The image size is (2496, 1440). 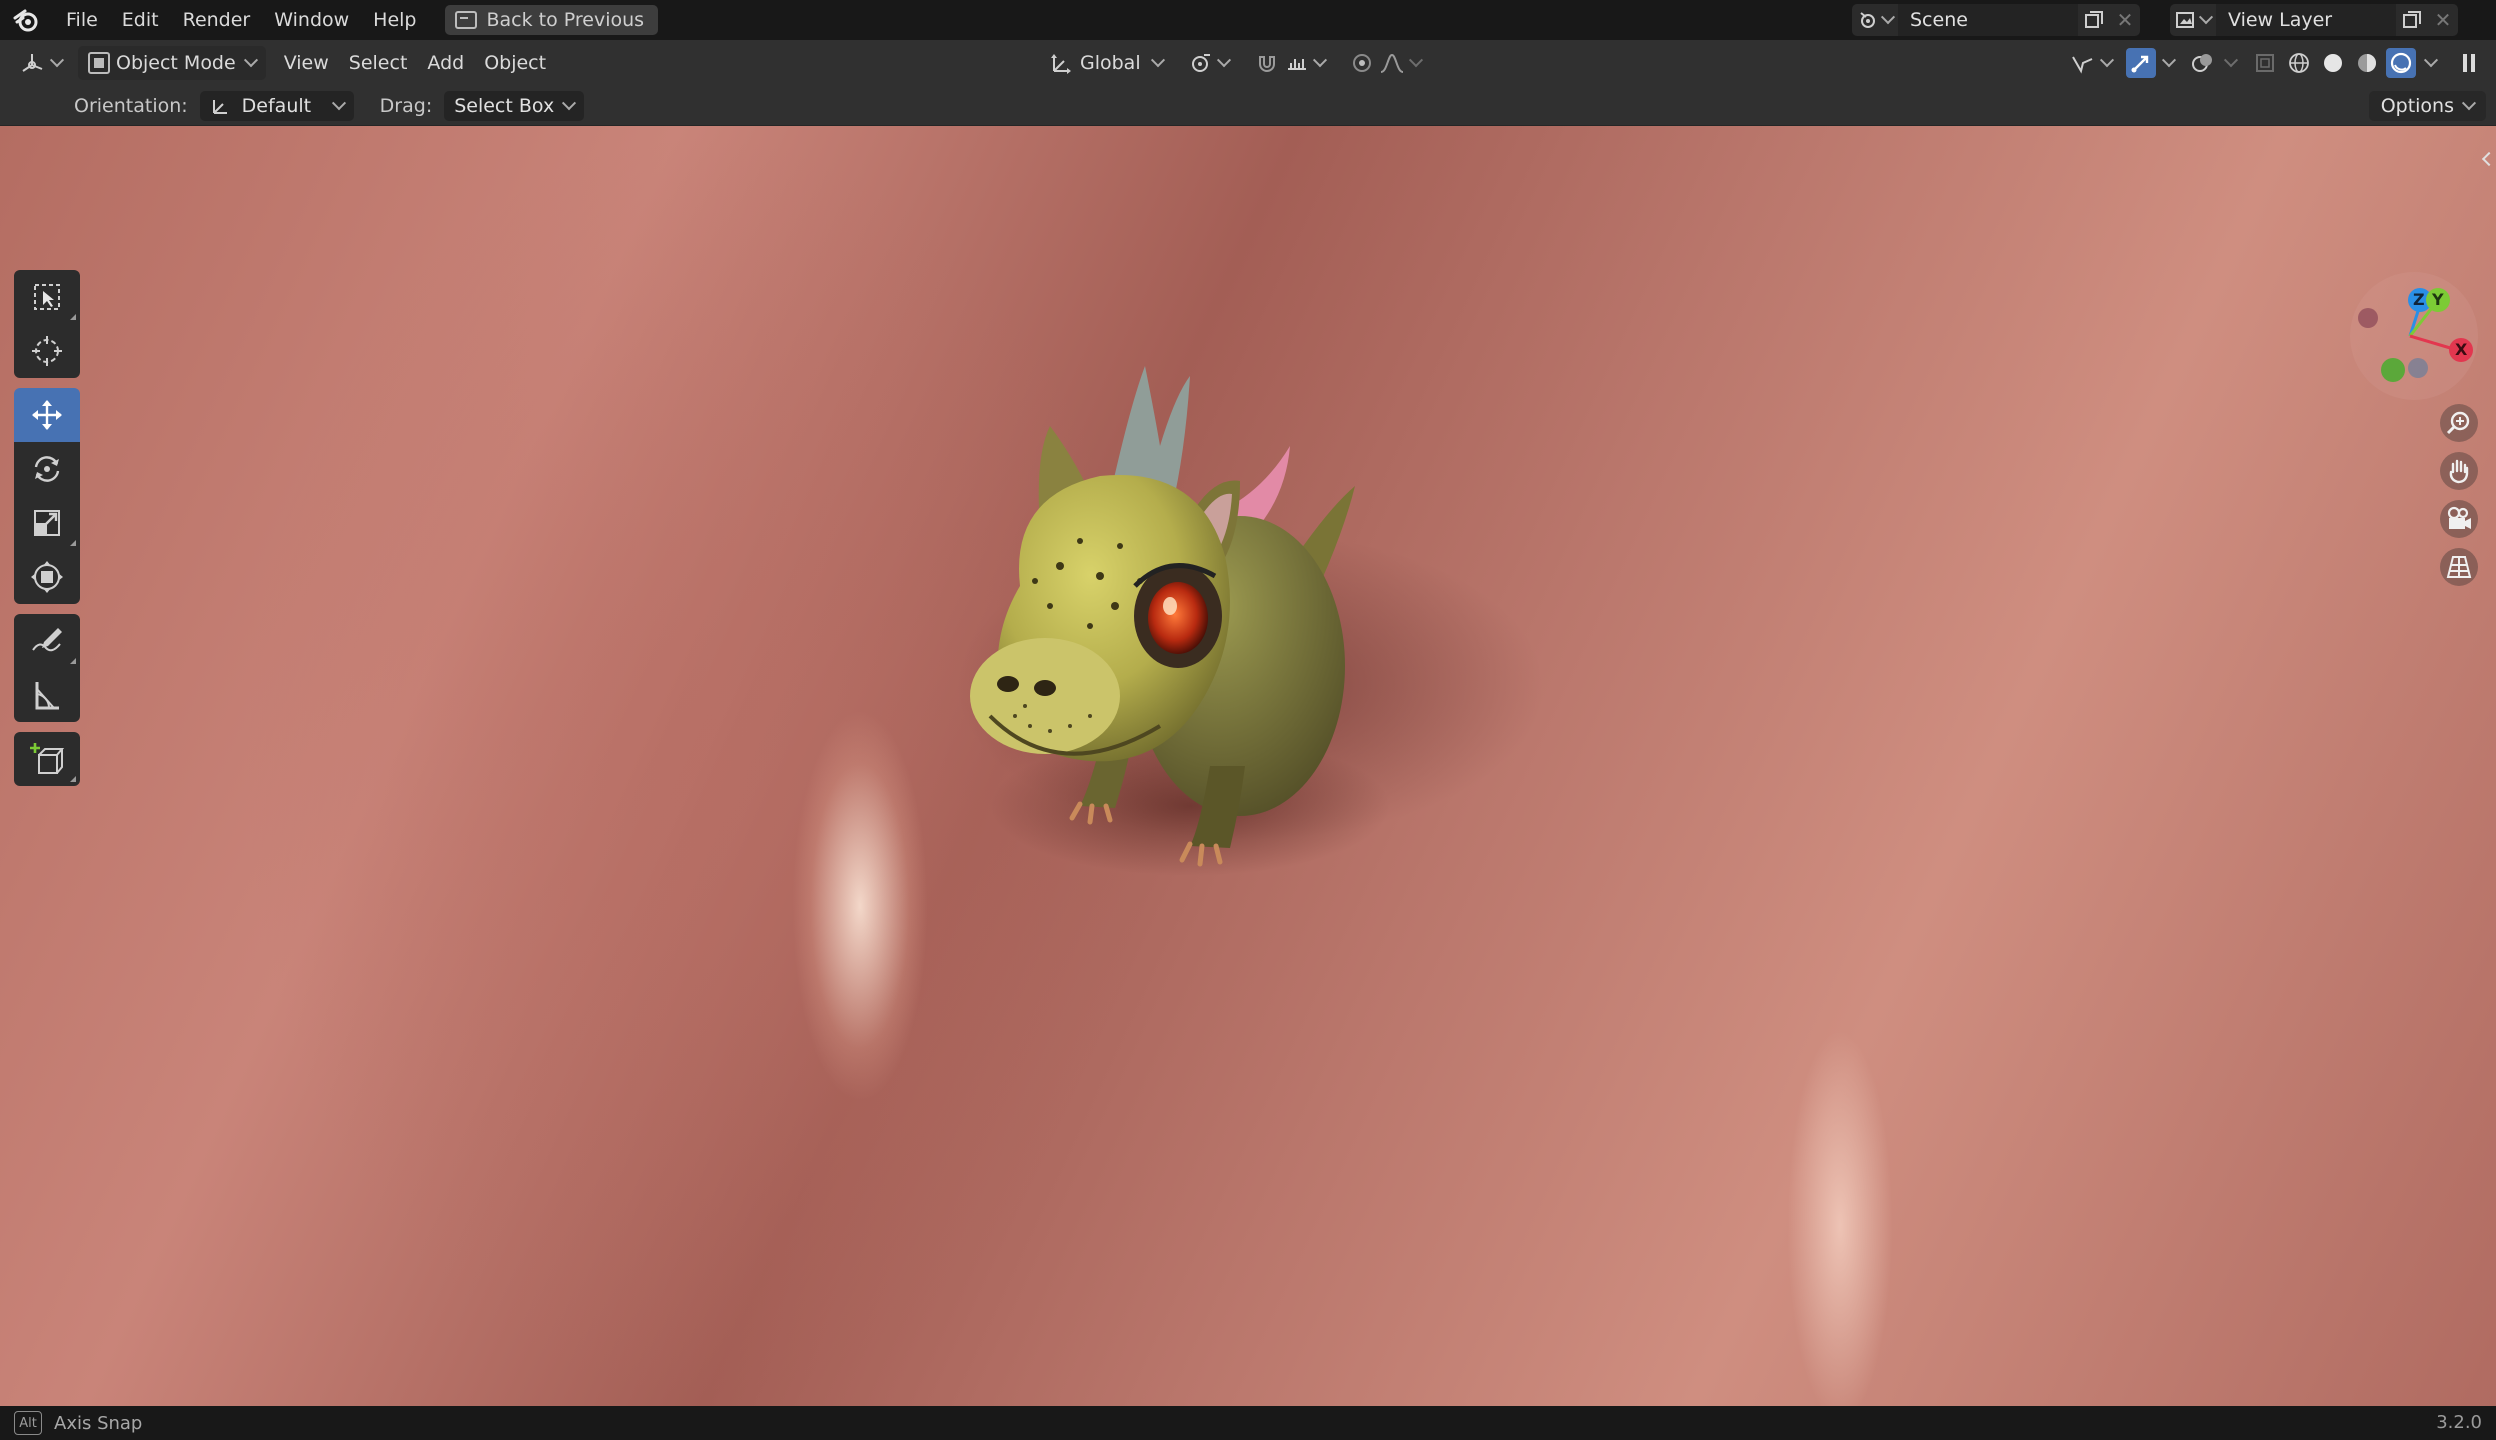 I want to click on transform-orientation-label: Global, so click(x=1110, y=63).